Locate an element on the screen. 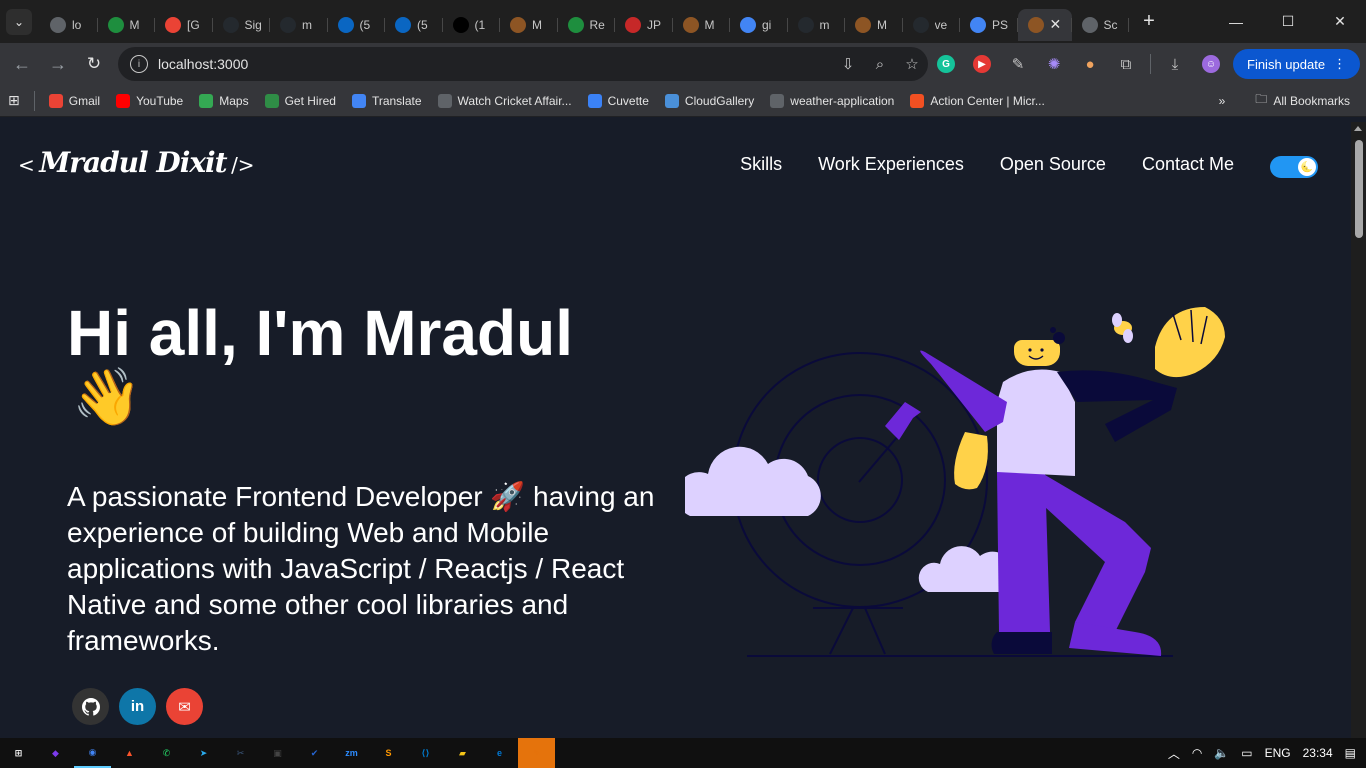 The height and width of the screenshot is (768, 1366). site-logo: < Mradul Dixit /> is located at coordinates (136, 162).